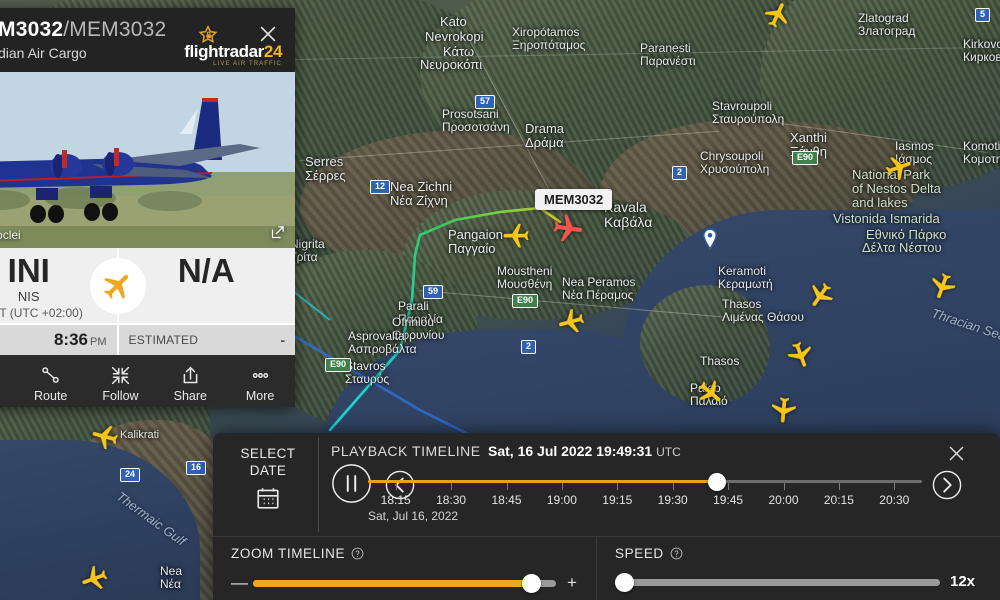 The image size is (1000, 600). I want to click on zoom-timeline-title: ZOOM TIMELINE, so click(404, 553).